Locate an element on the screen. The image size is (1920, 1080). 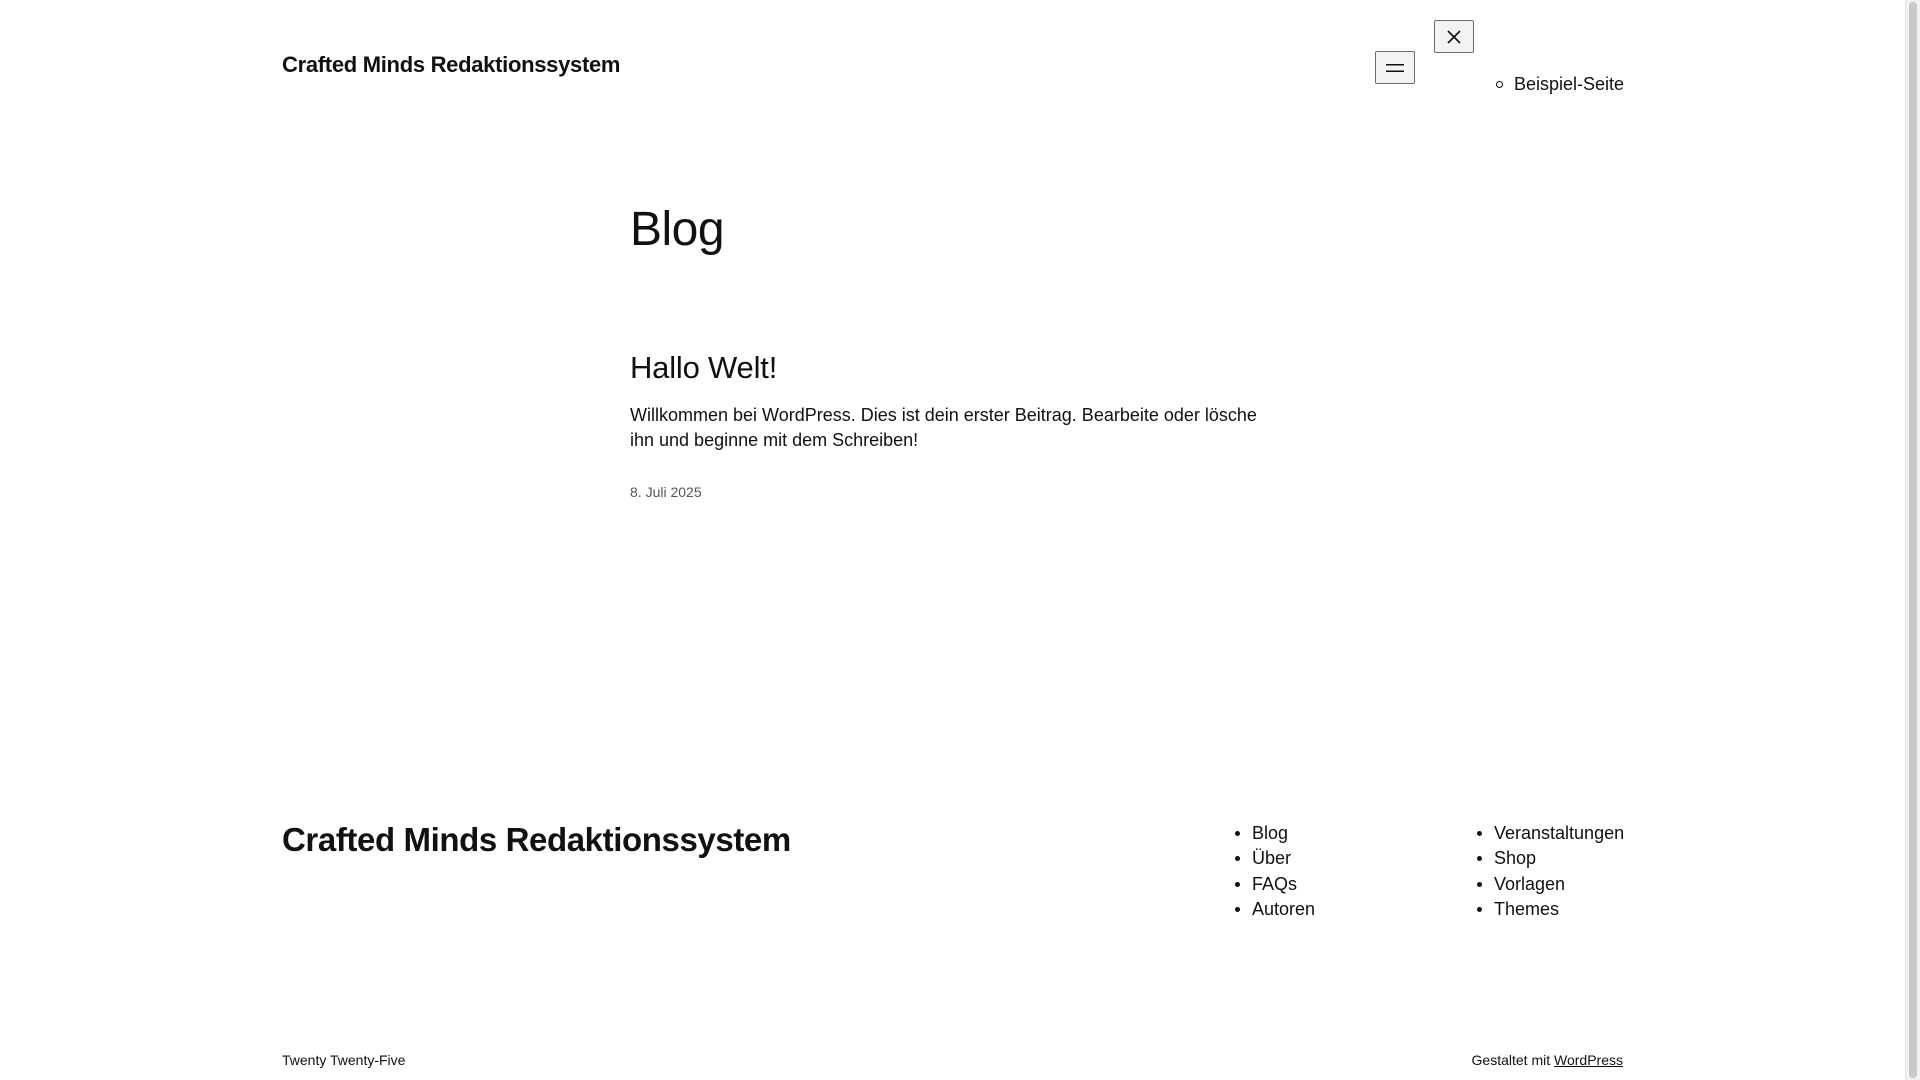
footer-link-shop: Shop is located at coordinates (1515, 858).